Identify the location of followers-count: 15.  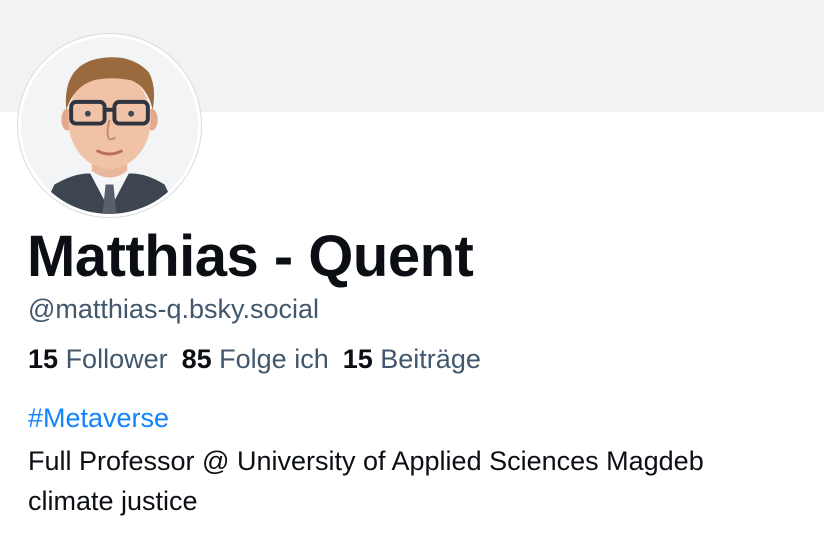
(43, 359).